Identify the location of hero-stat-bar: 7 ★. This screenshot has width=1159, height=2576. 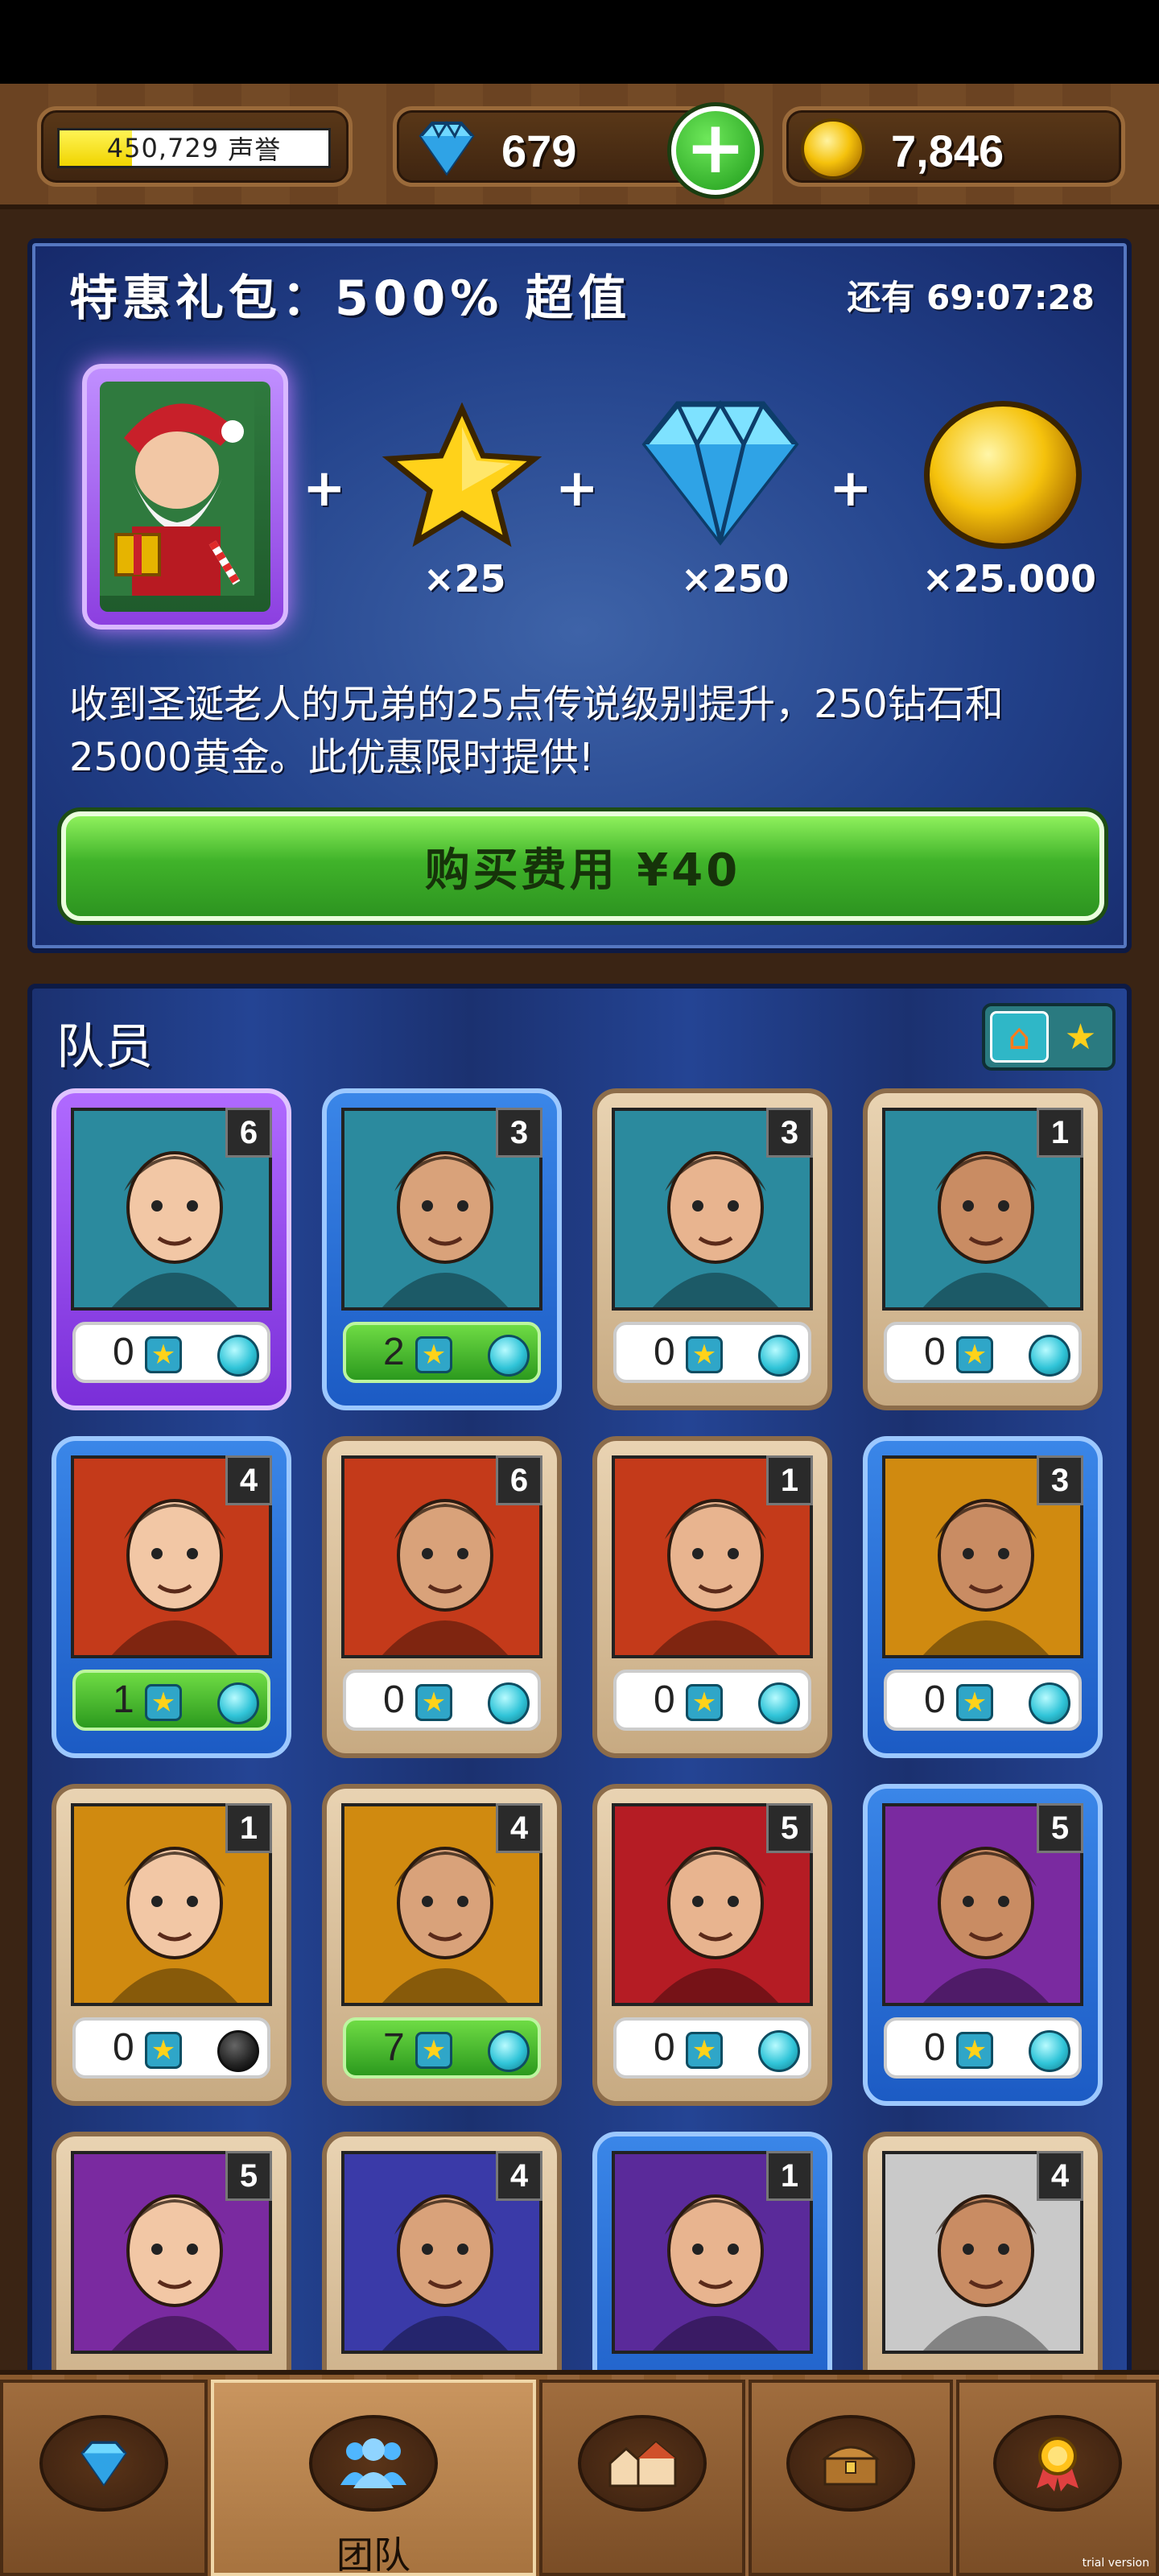
(442, 2048).